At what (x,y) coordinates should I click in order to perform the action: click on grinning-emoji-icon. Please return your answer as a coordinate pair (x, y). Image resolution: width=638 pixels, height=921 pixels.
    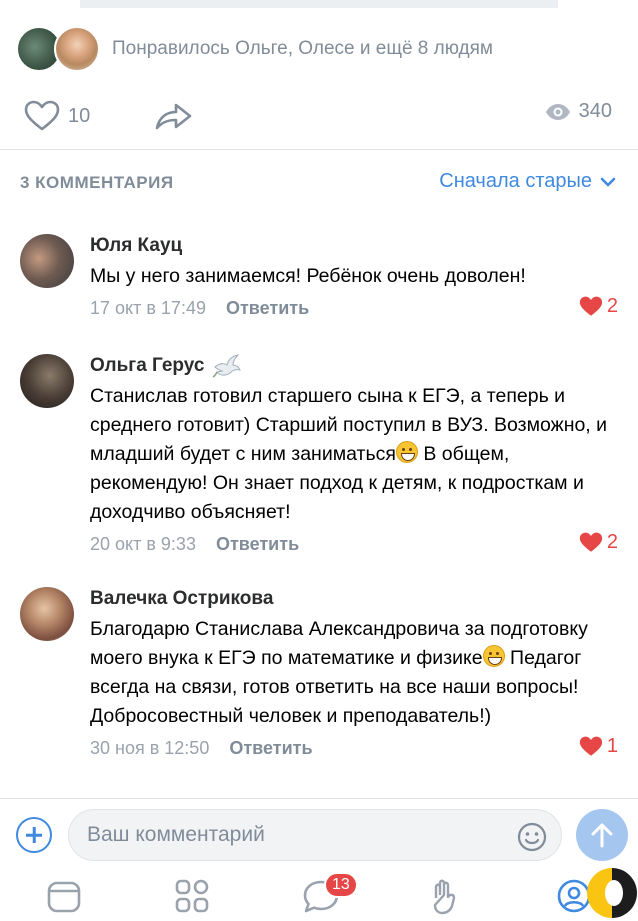
    Looking at the image, I should click on (406, 452).